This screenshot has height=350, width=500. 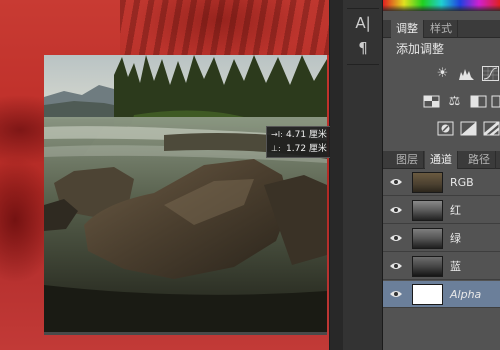 I want to click on posterize-icon, so click(x=468, y=128).